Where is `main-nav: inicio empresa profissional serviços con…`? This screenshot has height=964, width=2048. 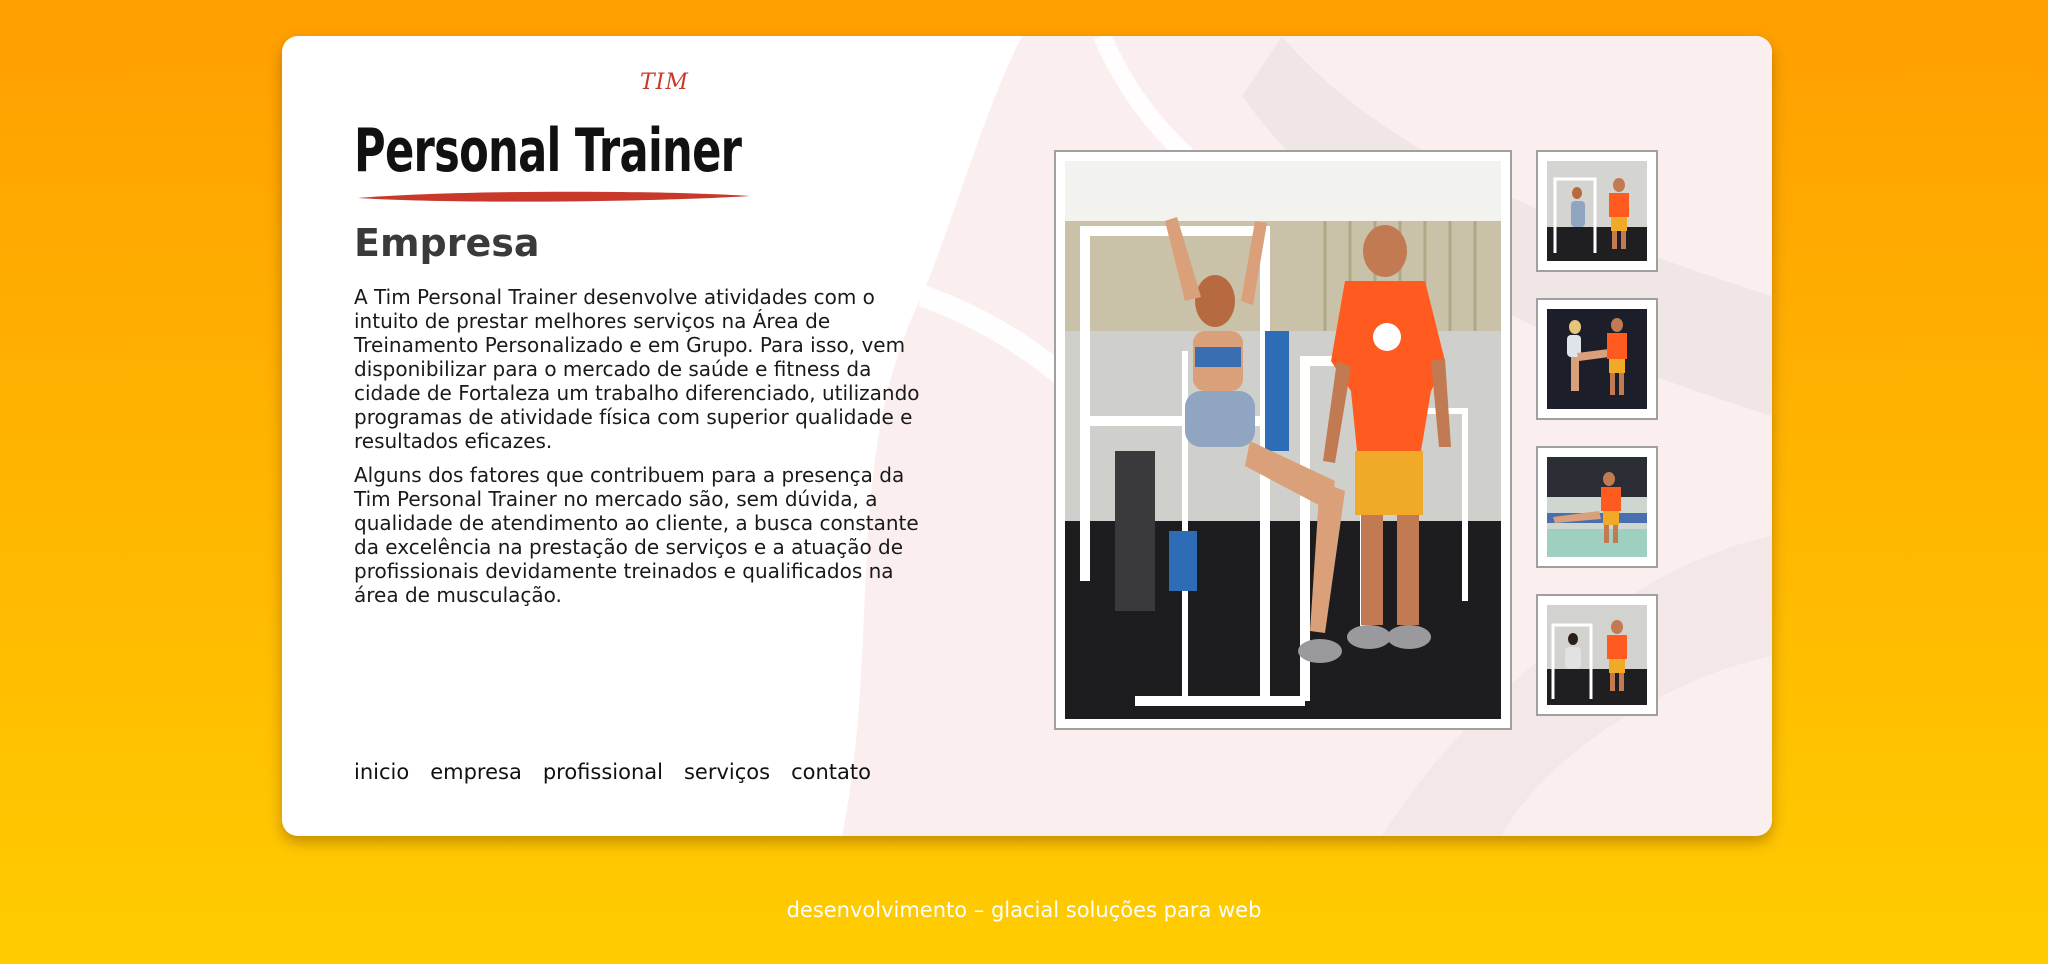
main-nav: inicio empresa profissional serviços con… is located at coordinates (612, 772).